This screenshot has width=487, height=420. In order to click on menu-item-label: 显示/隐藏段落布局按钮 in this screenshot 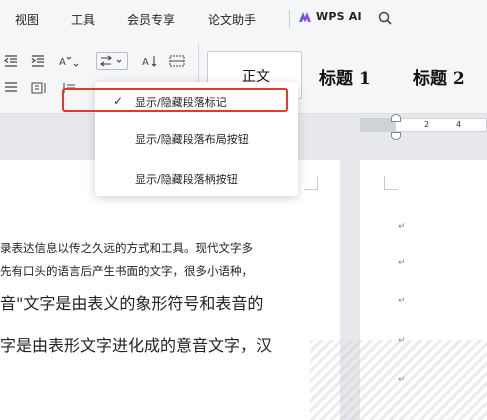, I will do `click(192, 139)`.